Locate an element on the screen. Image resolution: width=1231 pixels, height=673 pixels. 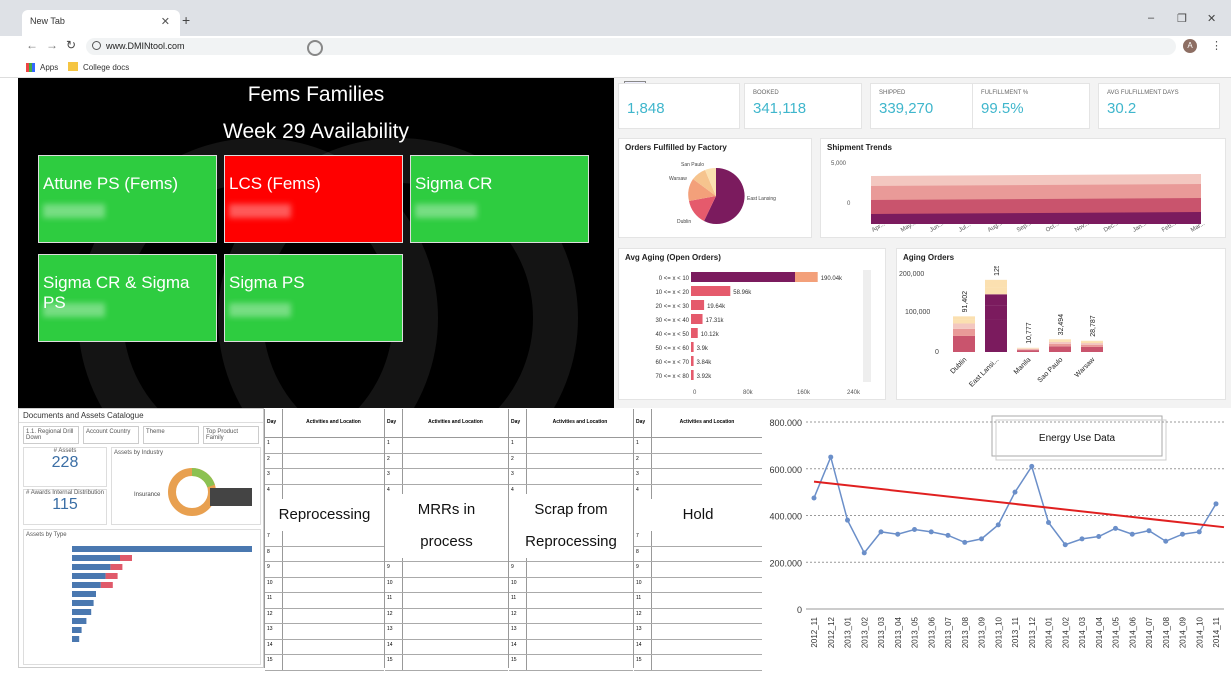
pie-label: San Paulo is located at coordinates (692, 165).